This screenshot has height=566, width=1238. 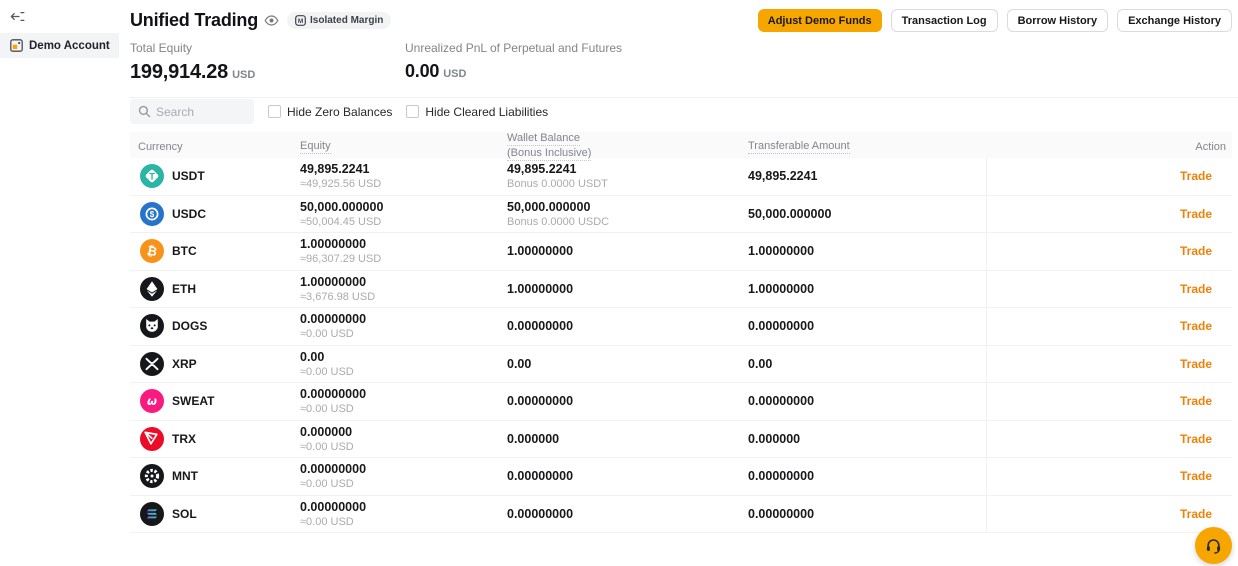 I want to click on transferable-amount-cell: 0.00000000, so click(x=867, y=514).